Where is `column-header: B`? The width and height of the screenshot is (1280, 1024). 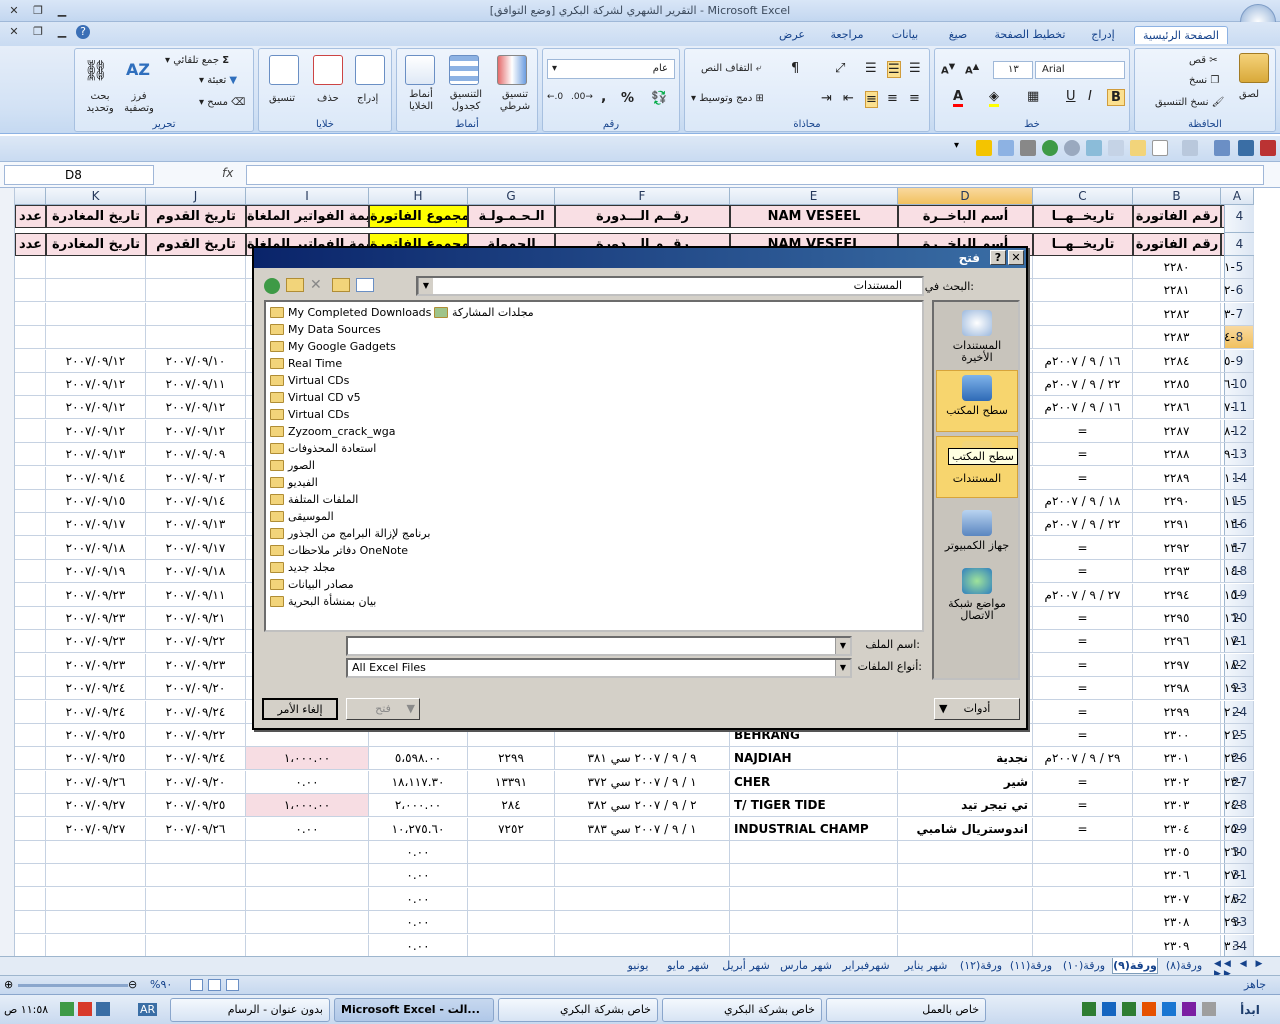 column-header: B is located at coordinates (1177, 196).